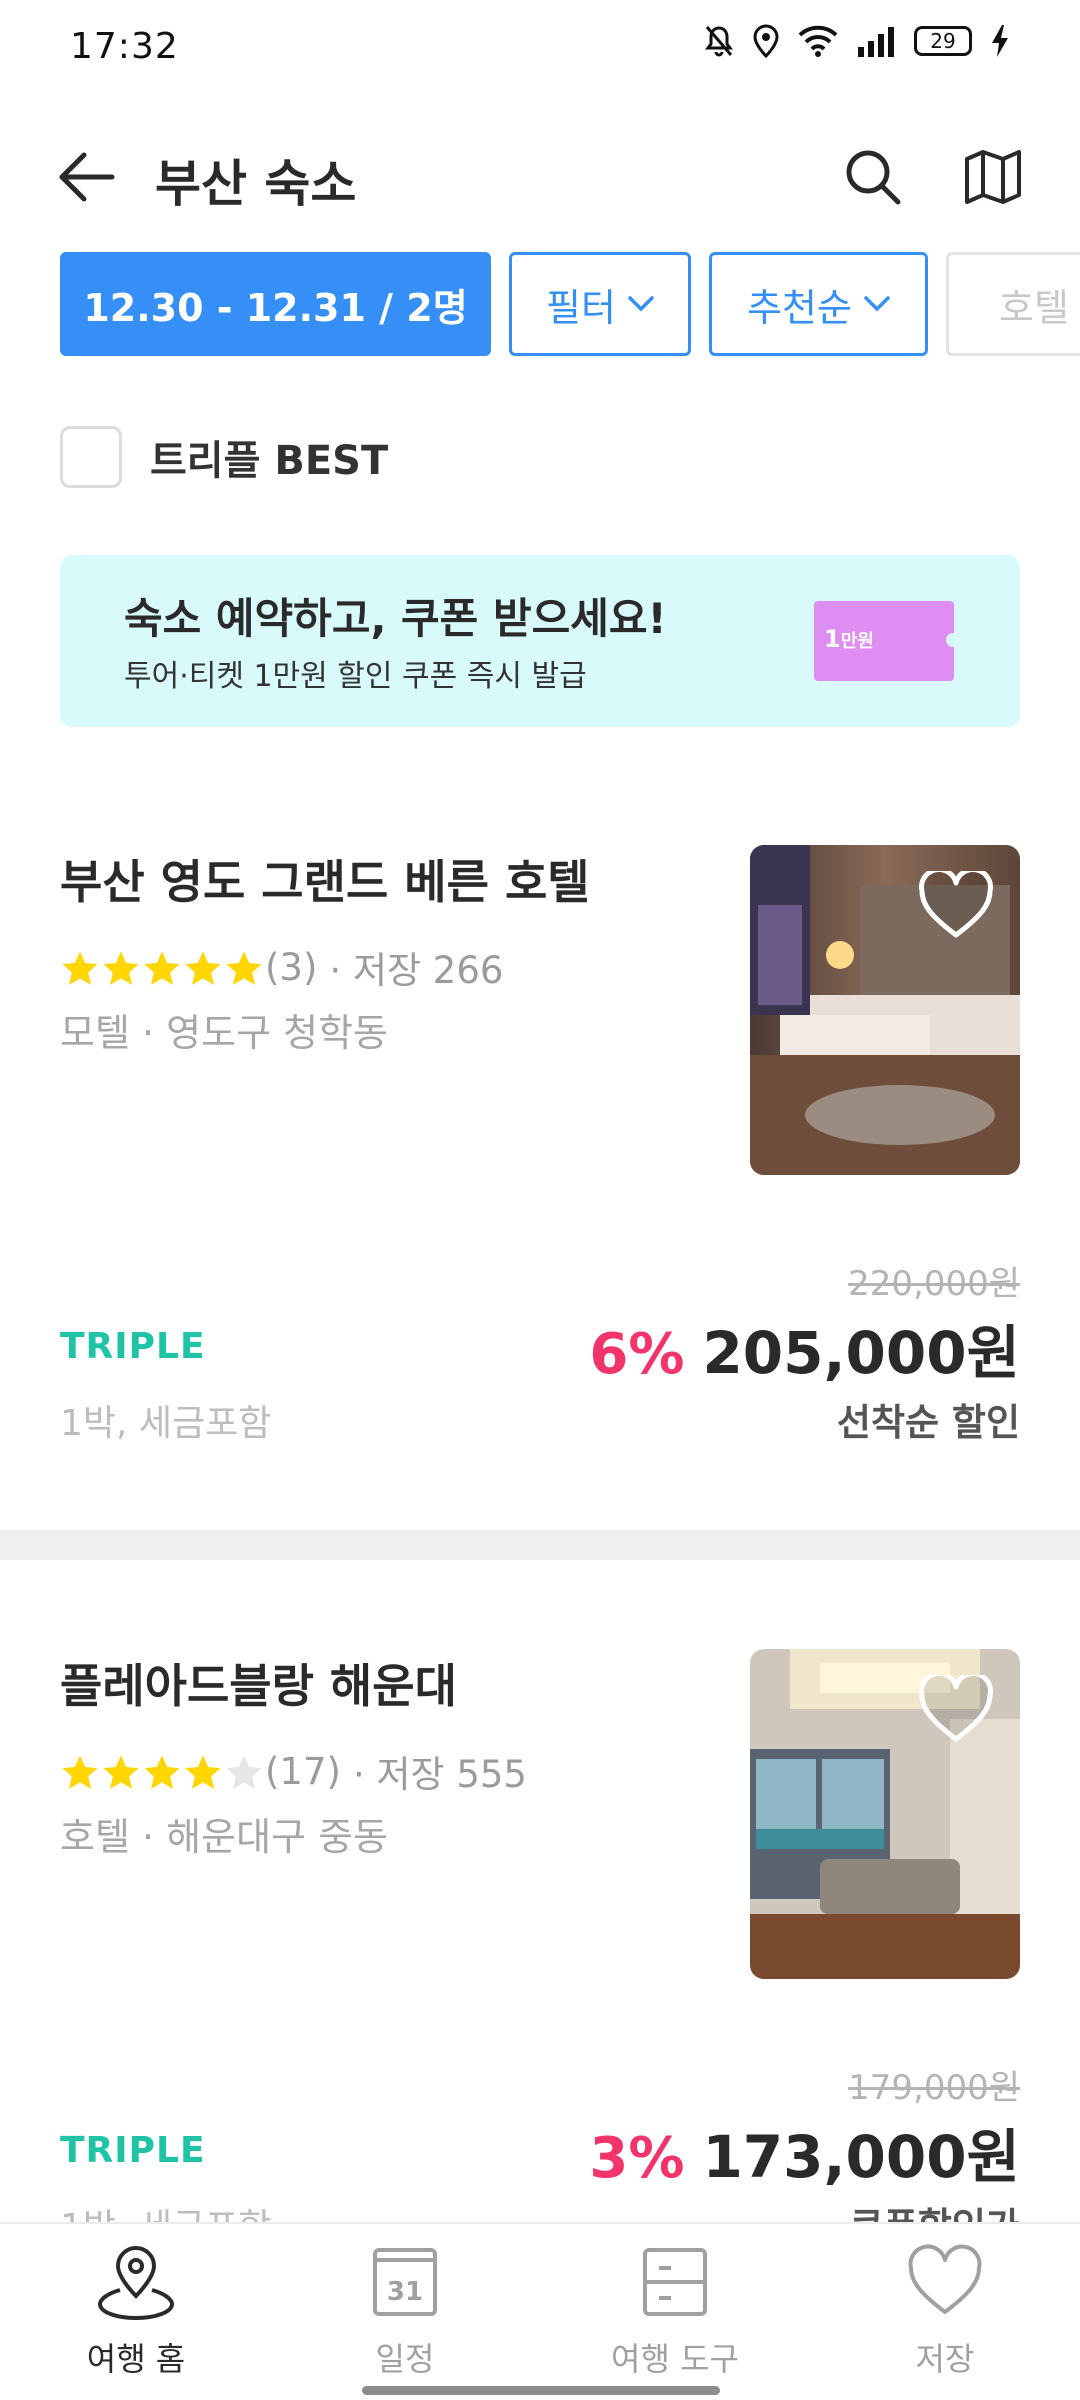  What do you see at coordinates (405, 2359) in the screenshot?
I see `nav-label: 일정` at bounding box center [405, 2359].